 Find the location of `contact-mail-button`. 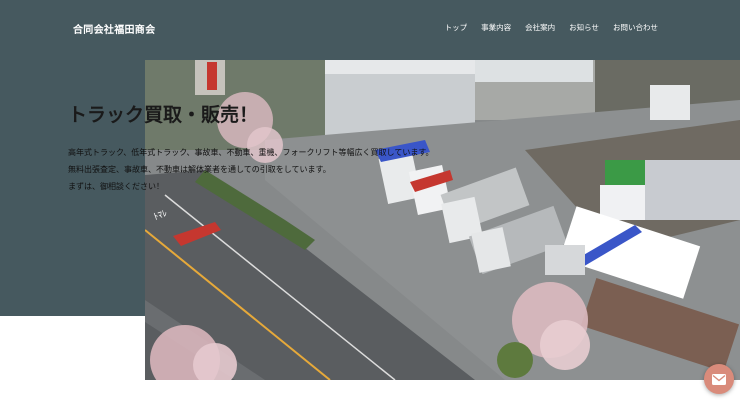

contact-mail-button is located at coordinates (719, 379).